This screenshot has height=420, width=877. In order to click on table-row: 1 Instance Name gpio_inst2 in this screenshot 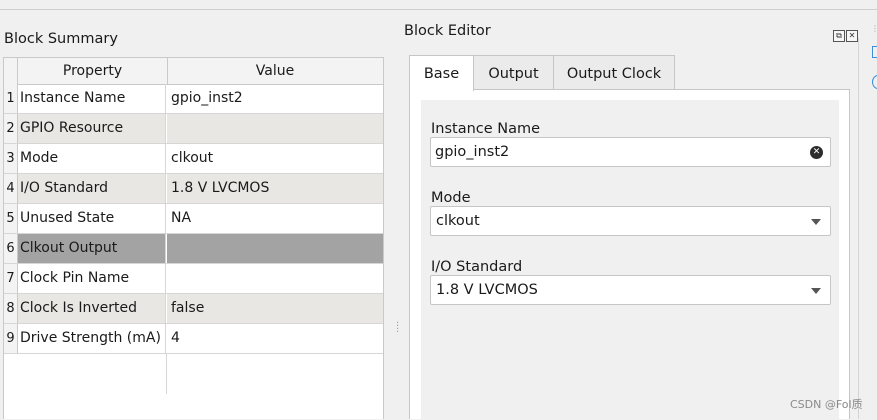, I will do `click(193, 99)`.